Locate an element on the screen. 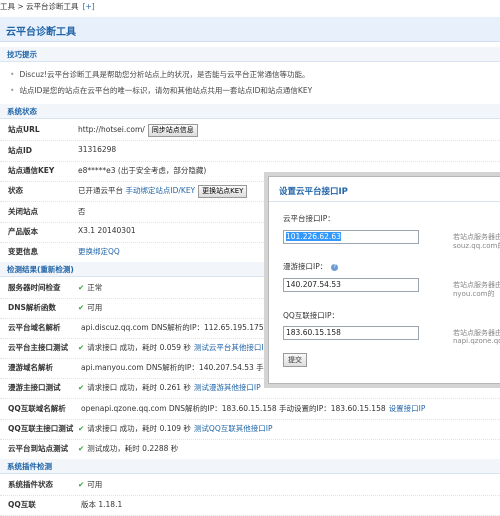  plugin-value: 版本 1.18.1 is located at coordinates (100, 504).